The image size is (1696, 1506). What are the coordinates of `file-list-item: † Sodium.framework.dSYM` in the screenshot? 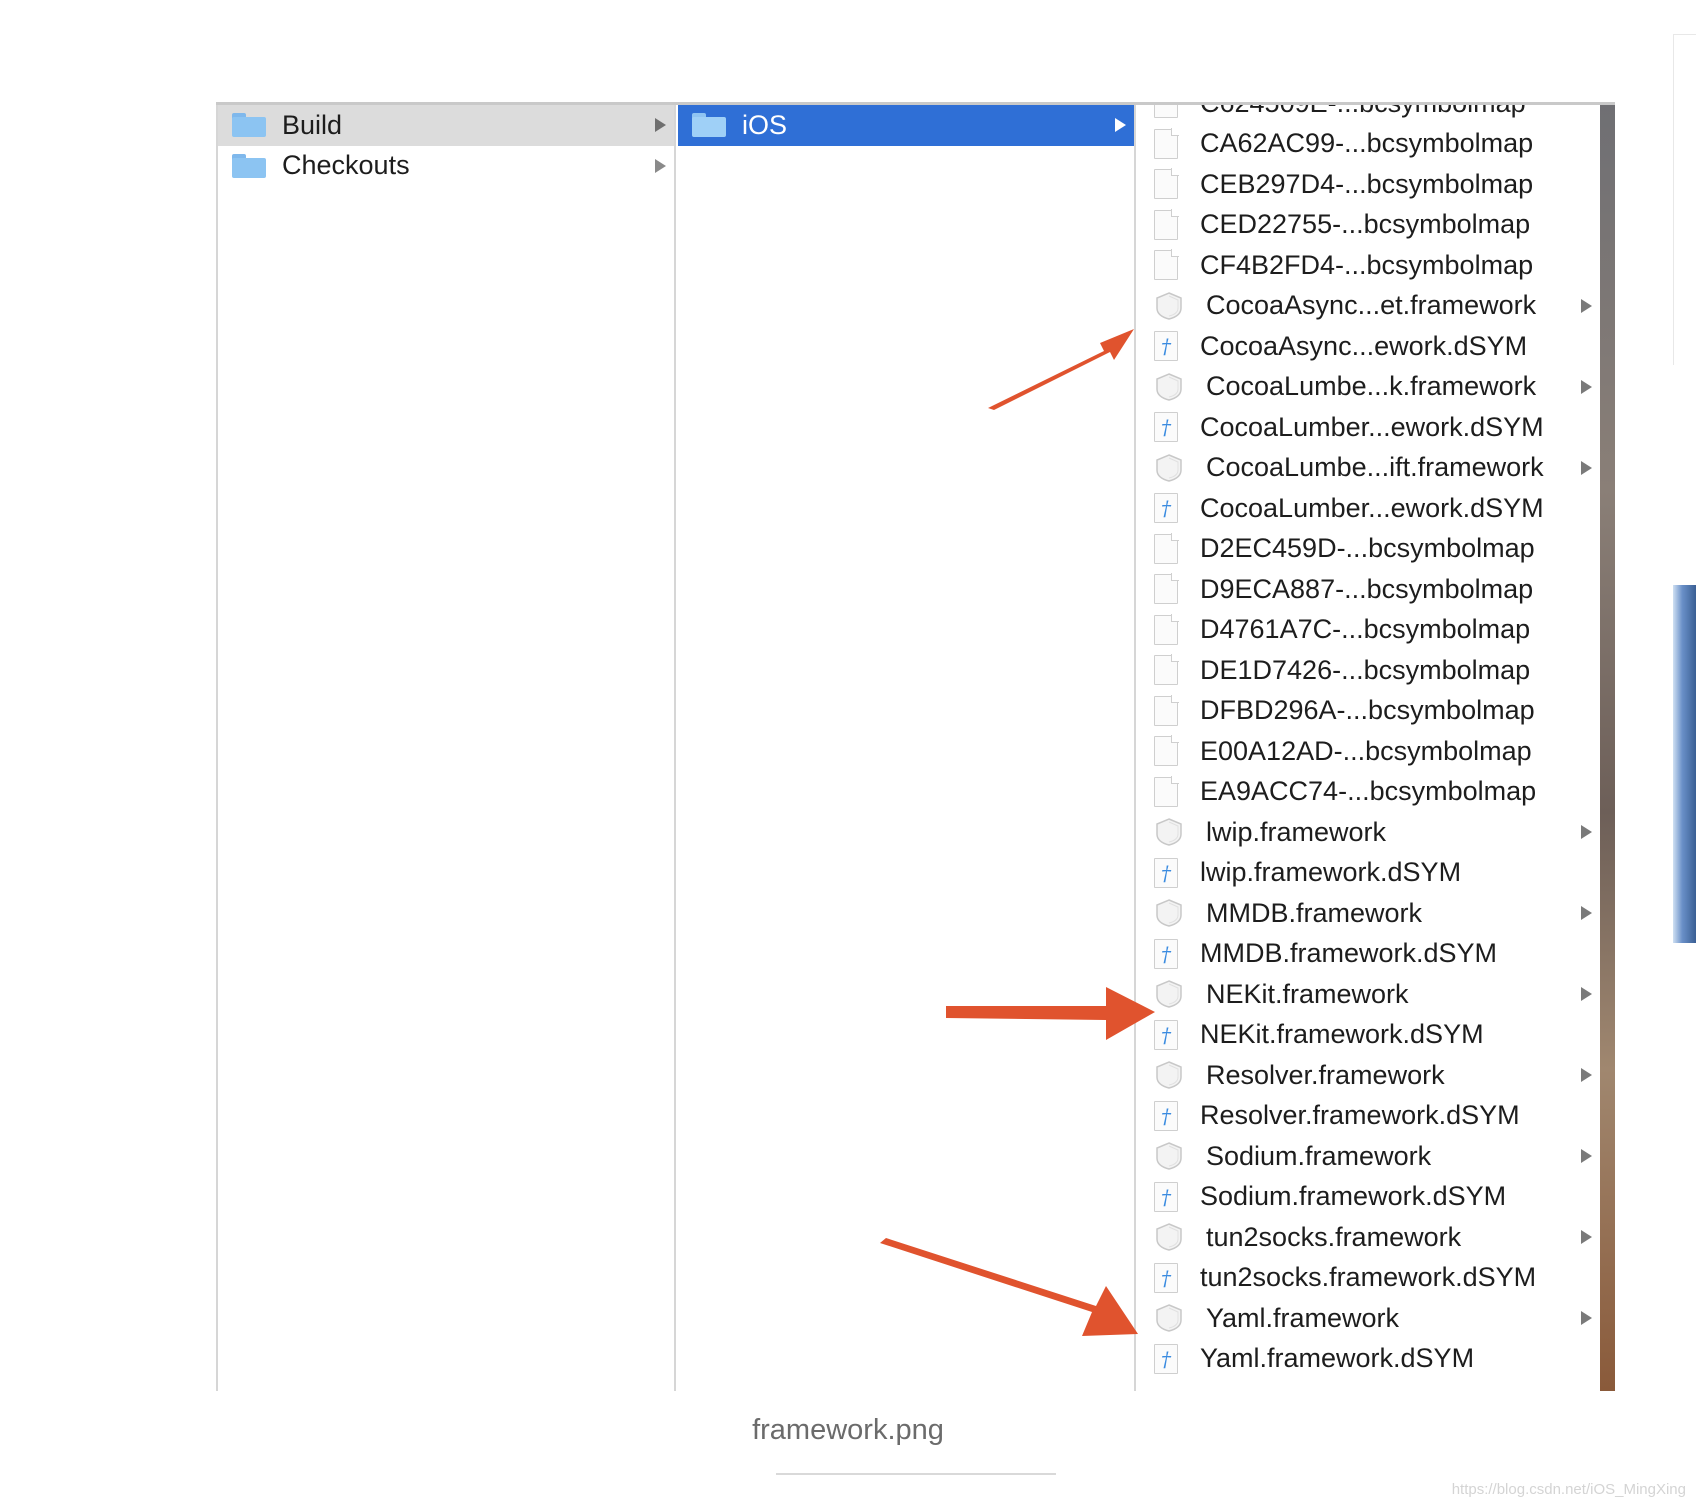 It's located at (1368, 1197).